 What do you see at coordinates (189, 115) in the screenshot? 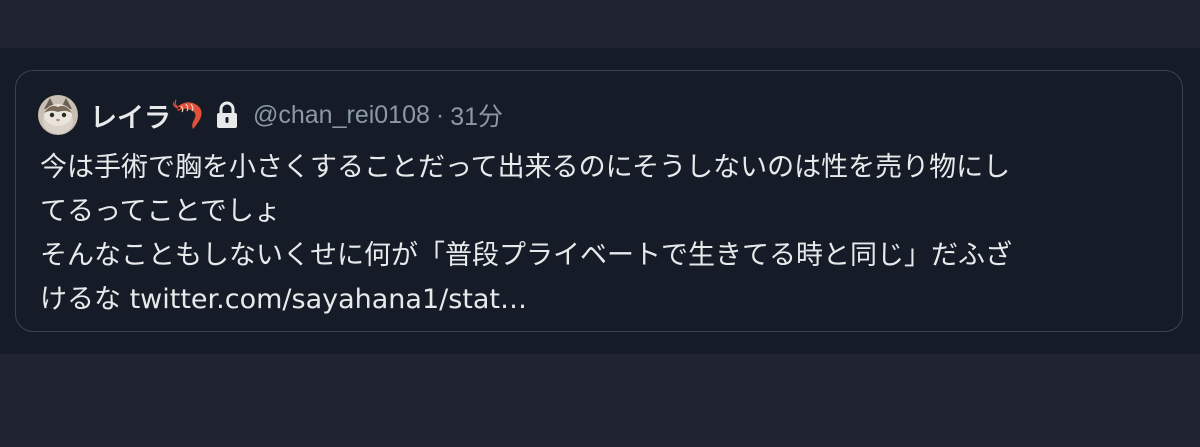
I see `shrimp-icon` at bounding box center [189, 115].